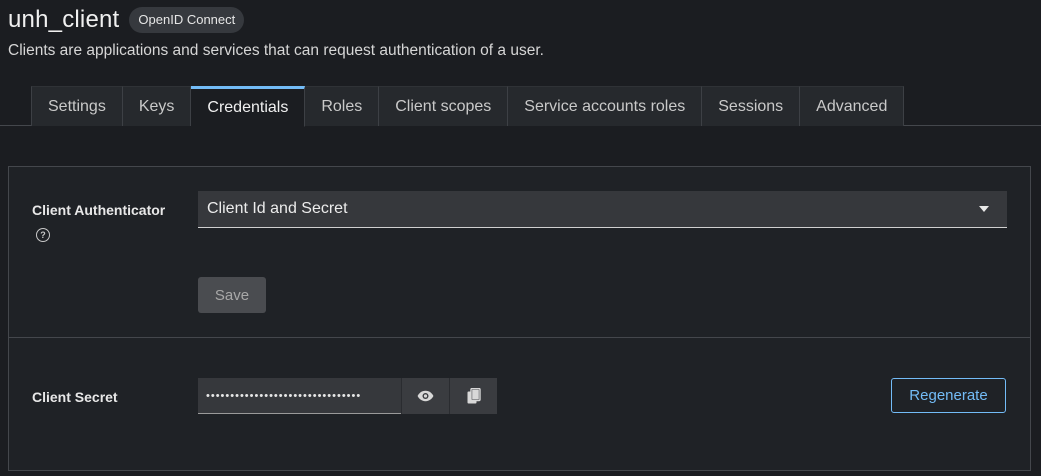 This screenshot has width=1041, height=476. I want to click on caret-down-icon, so click(984, 209).